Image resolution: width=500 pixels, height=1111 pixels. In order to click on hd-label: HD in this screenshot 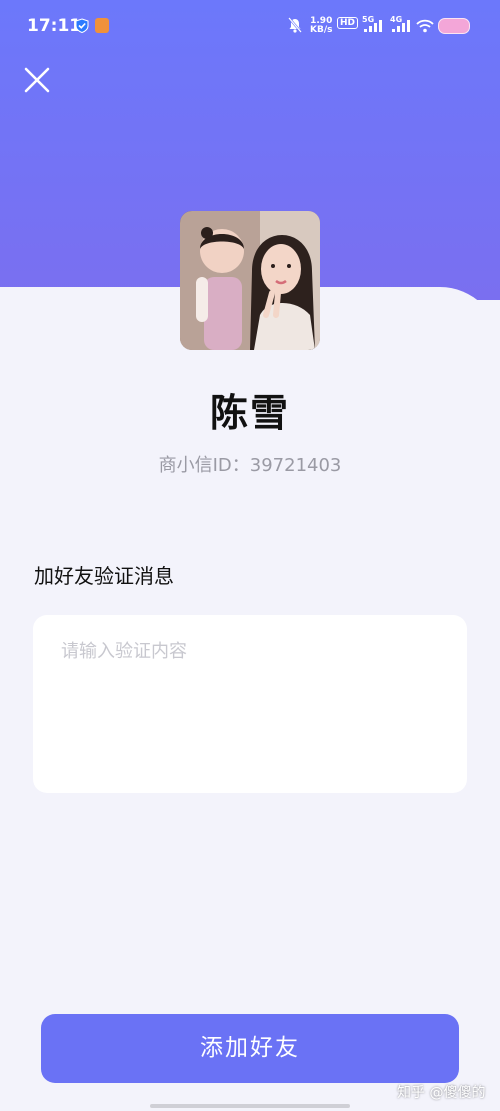, I will do `click(348, 23)`.